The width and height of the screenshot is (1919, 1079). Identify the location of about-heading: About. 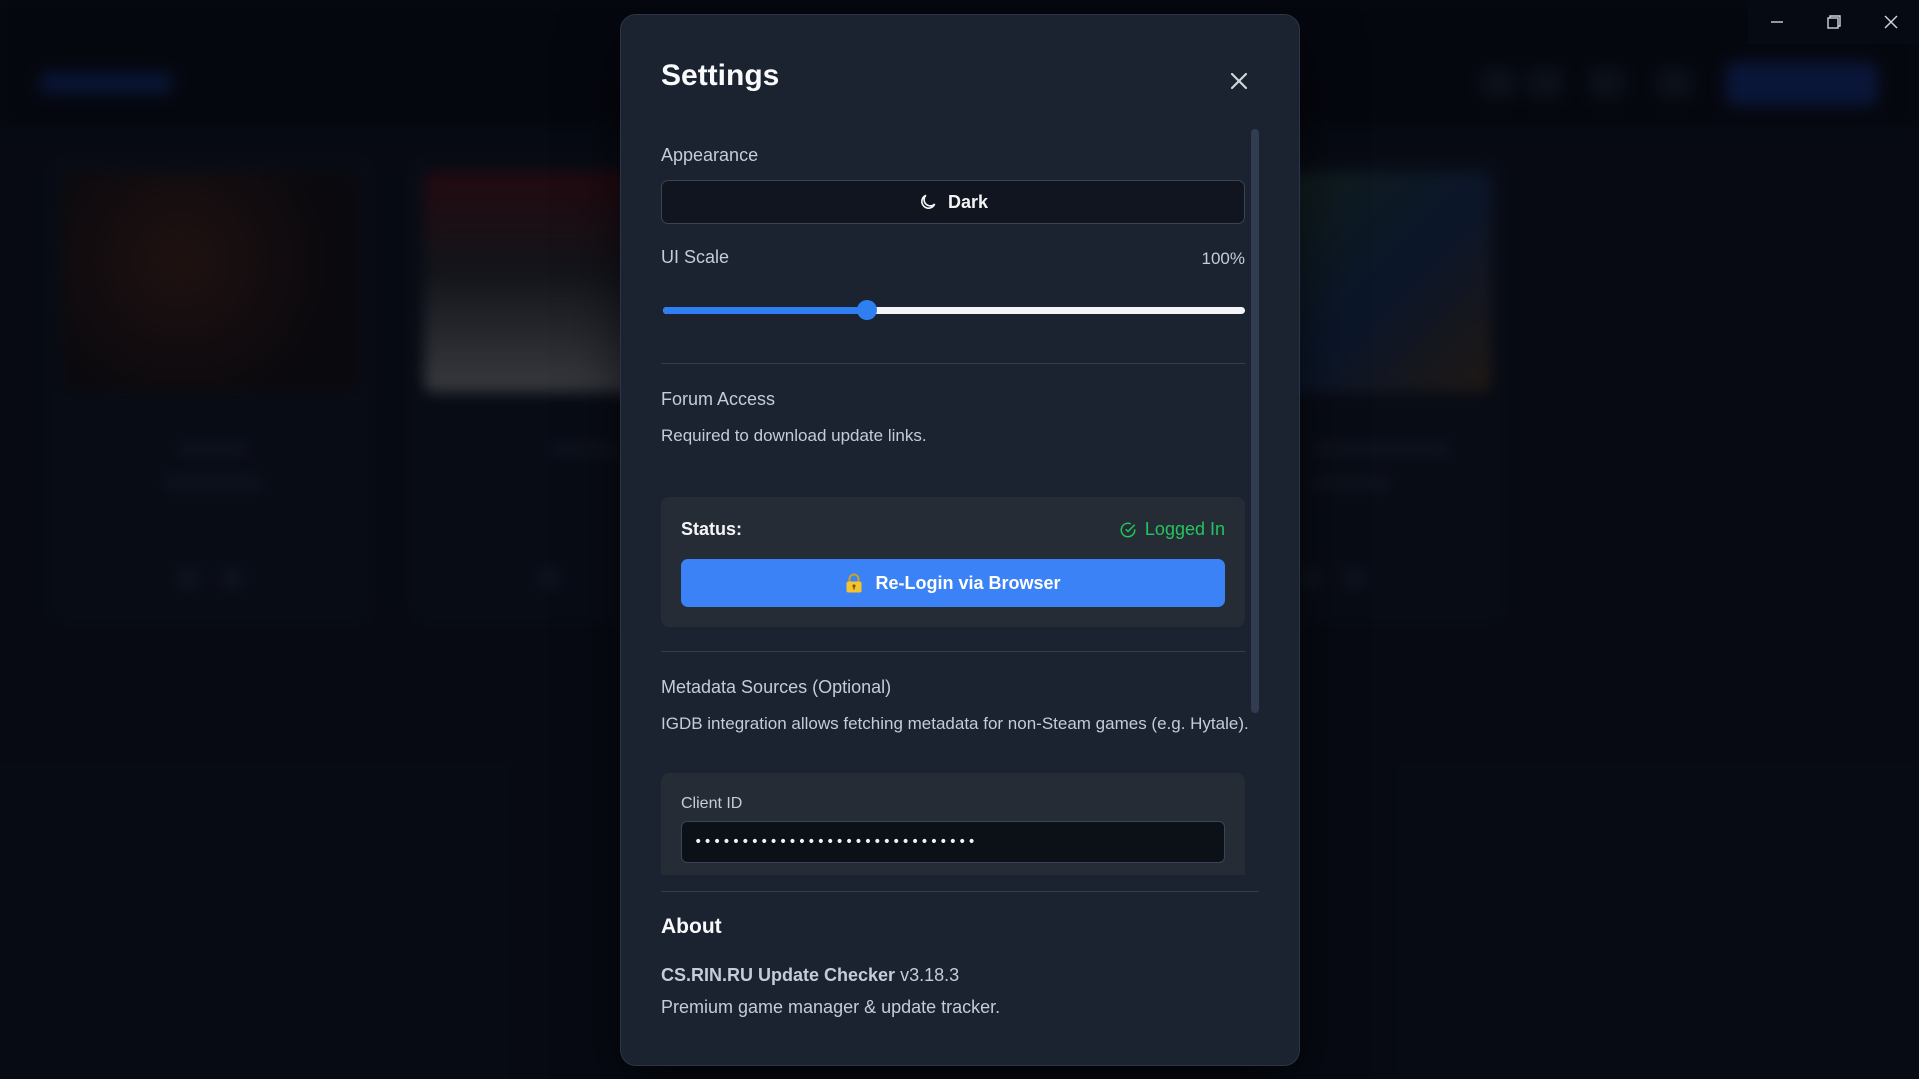
(691, 926).